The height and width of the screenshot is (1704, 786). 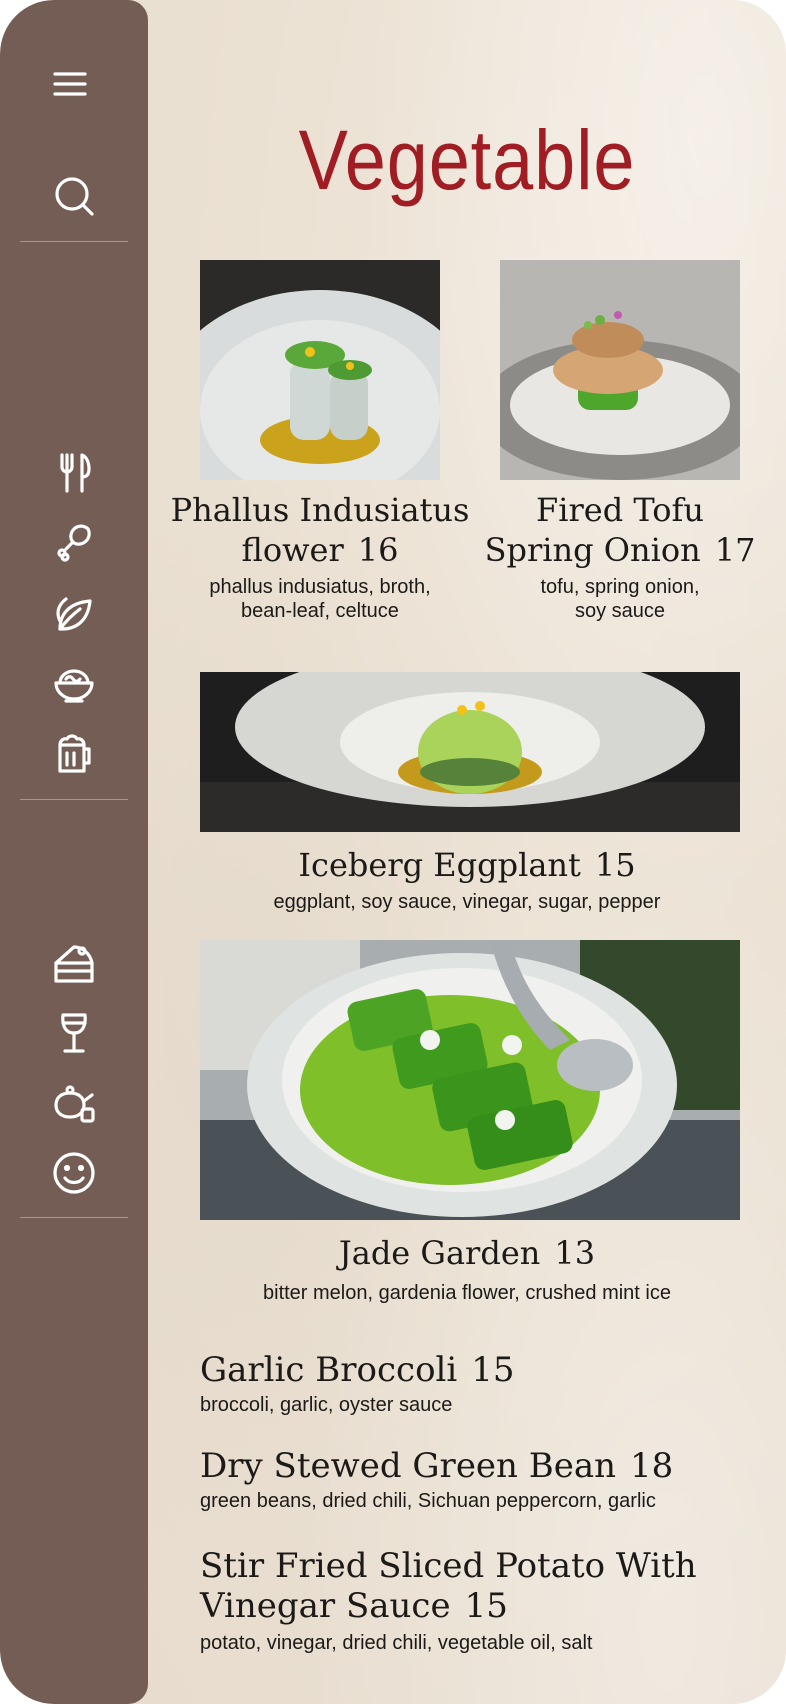 What do you see at coordinates (620, 599) in the screenshot?
I see `dish-description: tofu, spring onion, soy sauce` at bounding box center [620, 599].